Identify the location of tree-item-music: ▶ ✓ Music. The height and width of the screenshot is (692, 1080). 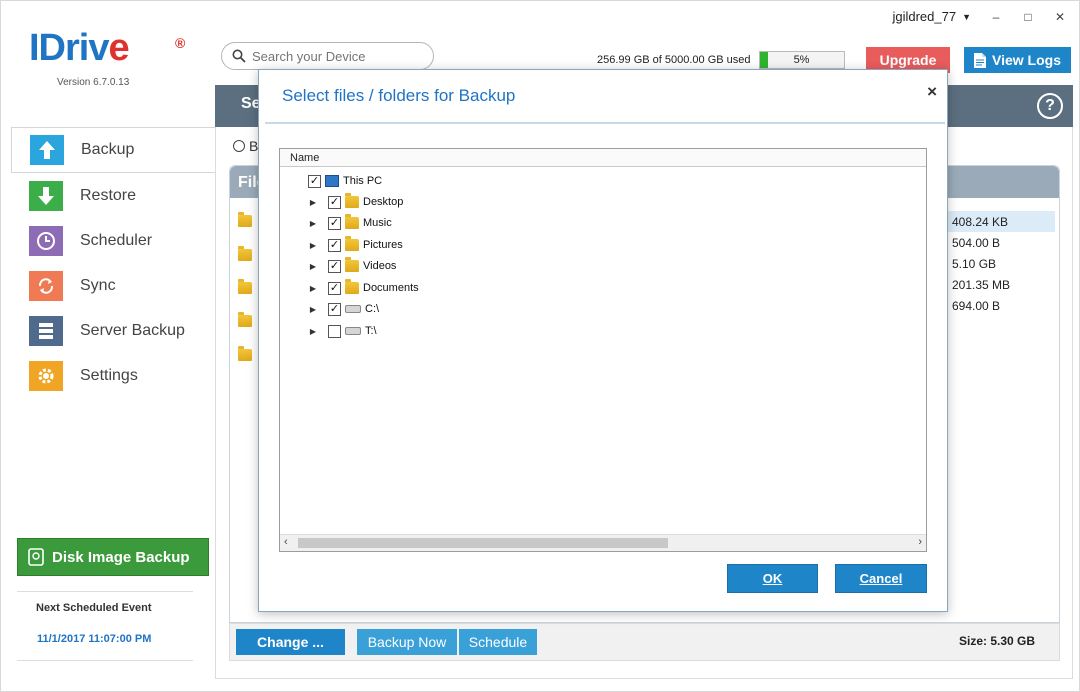
(350, 223).